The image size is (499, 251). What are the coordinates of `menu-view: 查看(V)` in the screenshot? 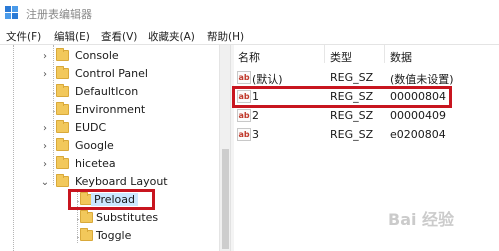 It's located at (119, 36).